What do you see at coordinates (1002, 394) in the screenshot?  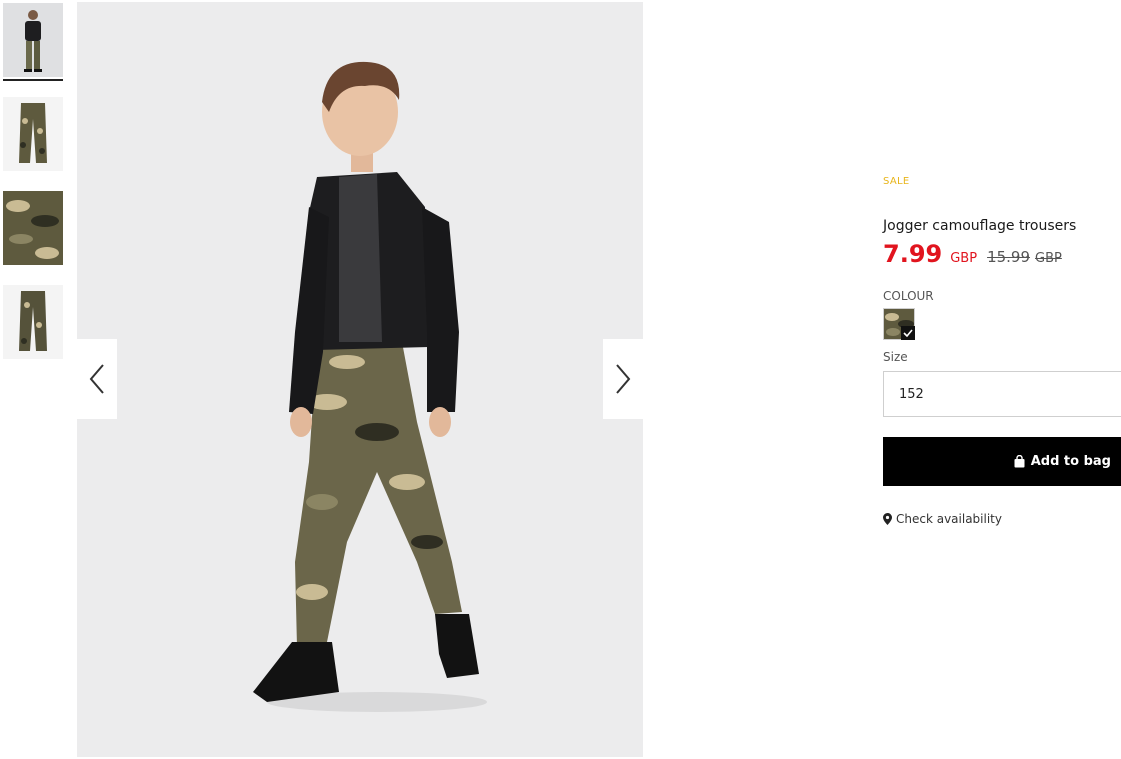 I see `size-select: 152` at bounding box center [1002, 394].